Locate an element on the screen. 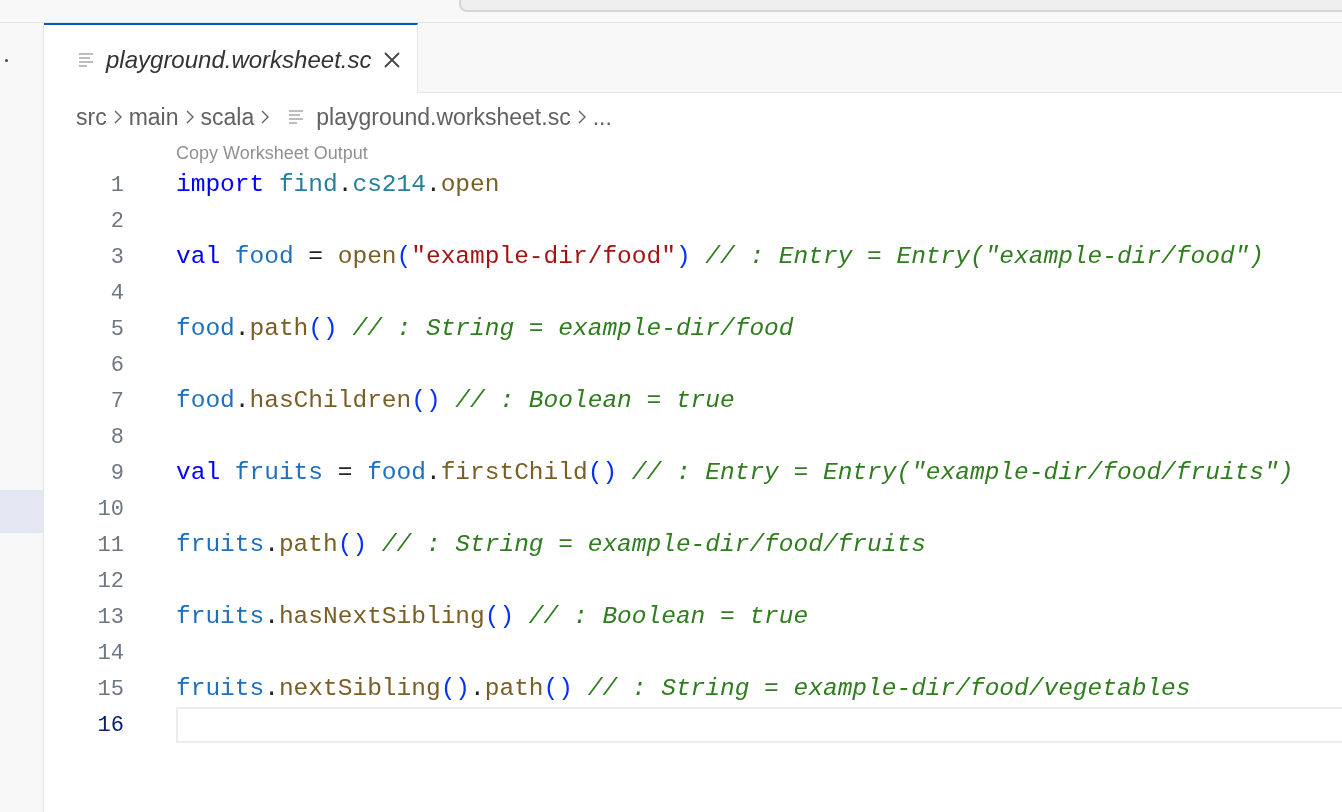 The height and width of the screenshot is (812, 1342). line-number: 11 is located at coordinates (110, 545).